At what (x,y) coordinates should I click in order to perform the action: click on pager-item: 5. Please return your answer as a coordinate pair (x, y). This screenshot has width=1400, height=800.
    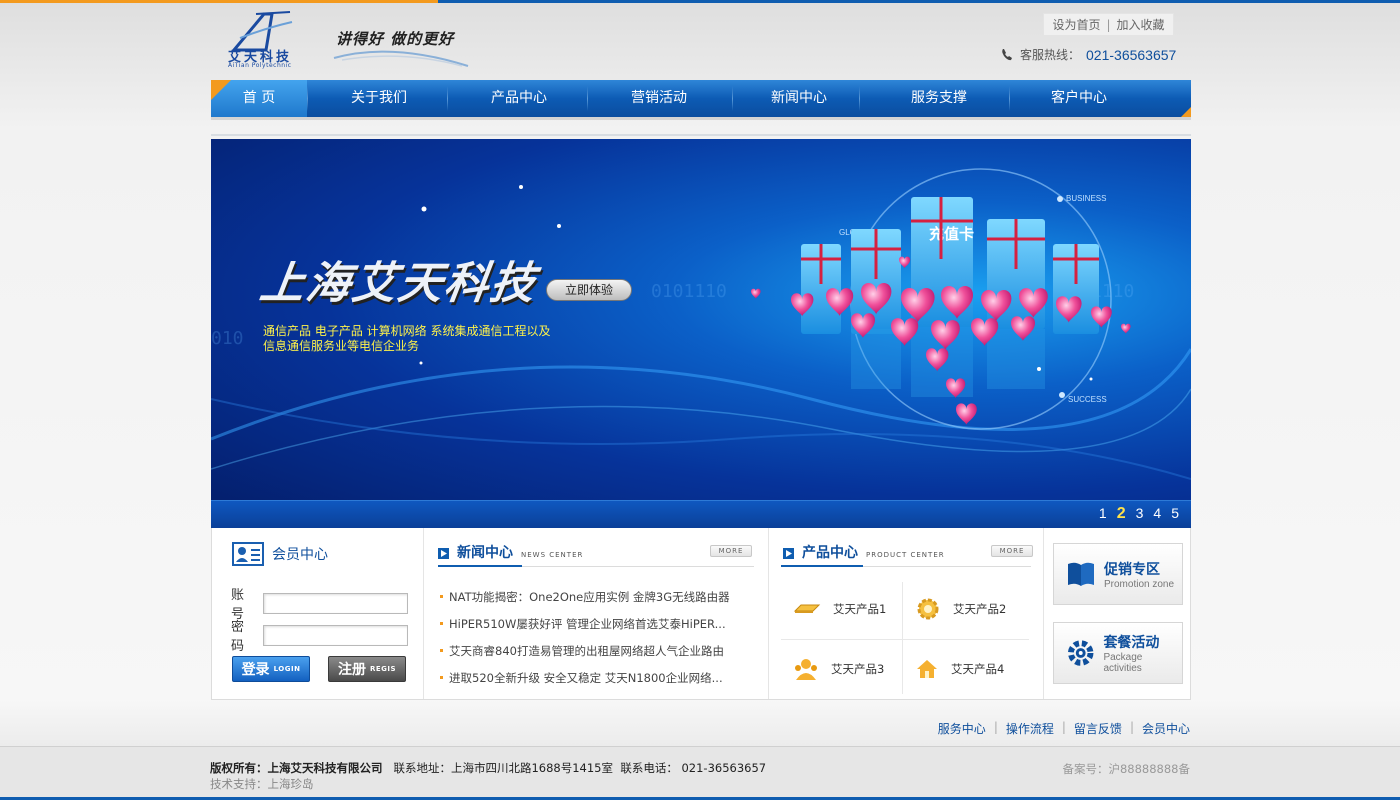
    Looking at the image, I should click on (1175, 514).